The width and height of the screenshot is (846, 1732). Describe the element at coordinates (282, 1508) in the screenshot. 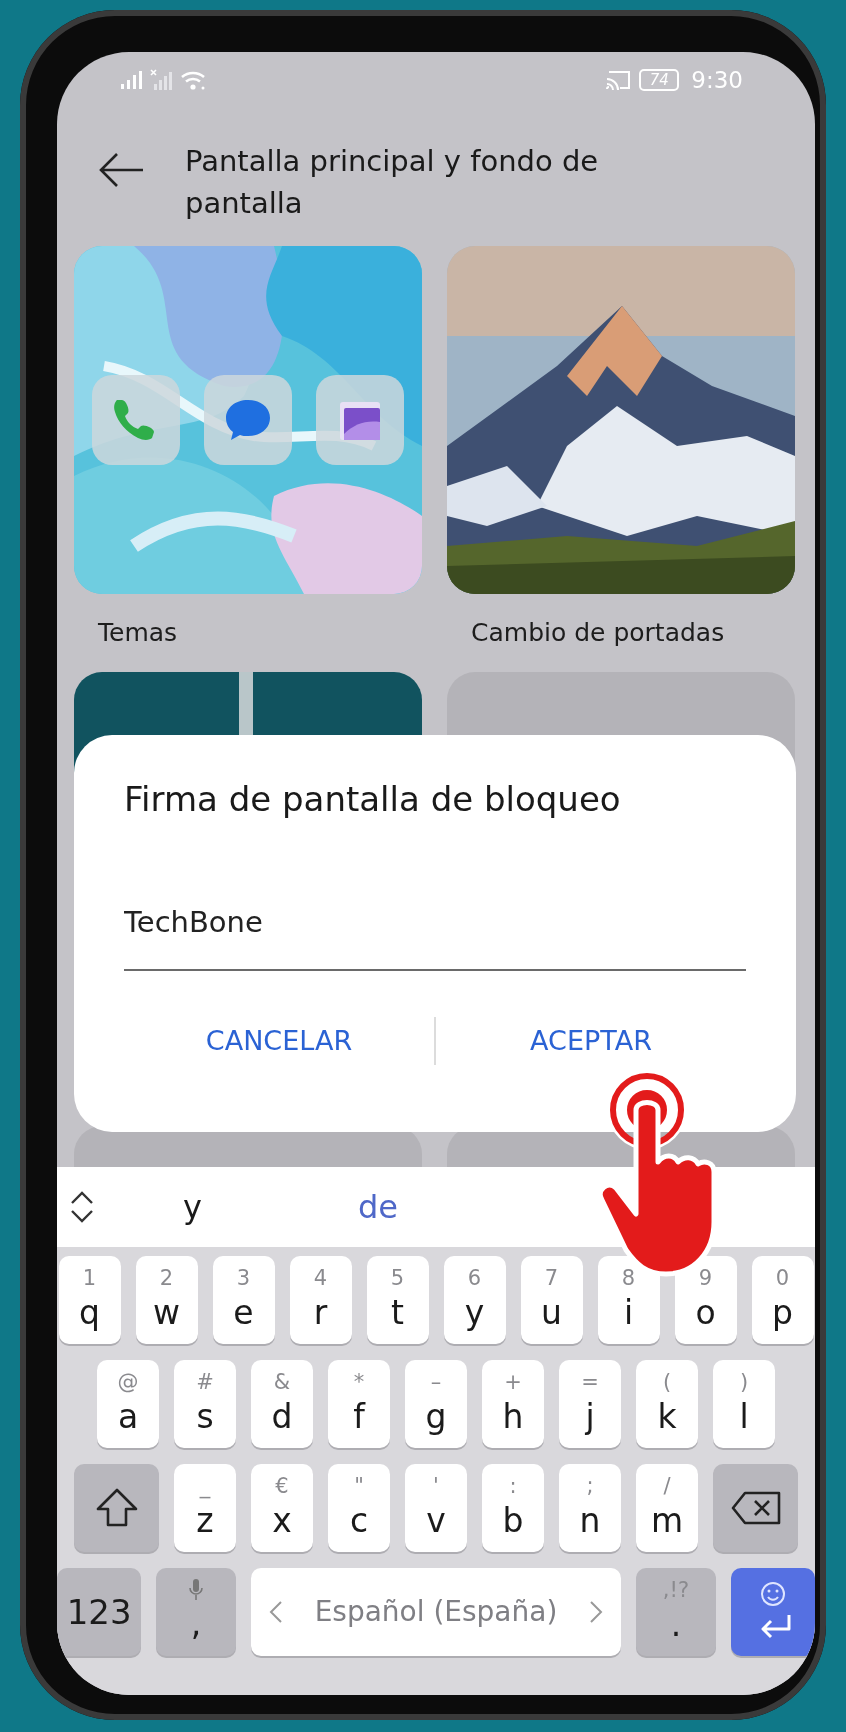

I see `keyboard-key: € x` at that location.